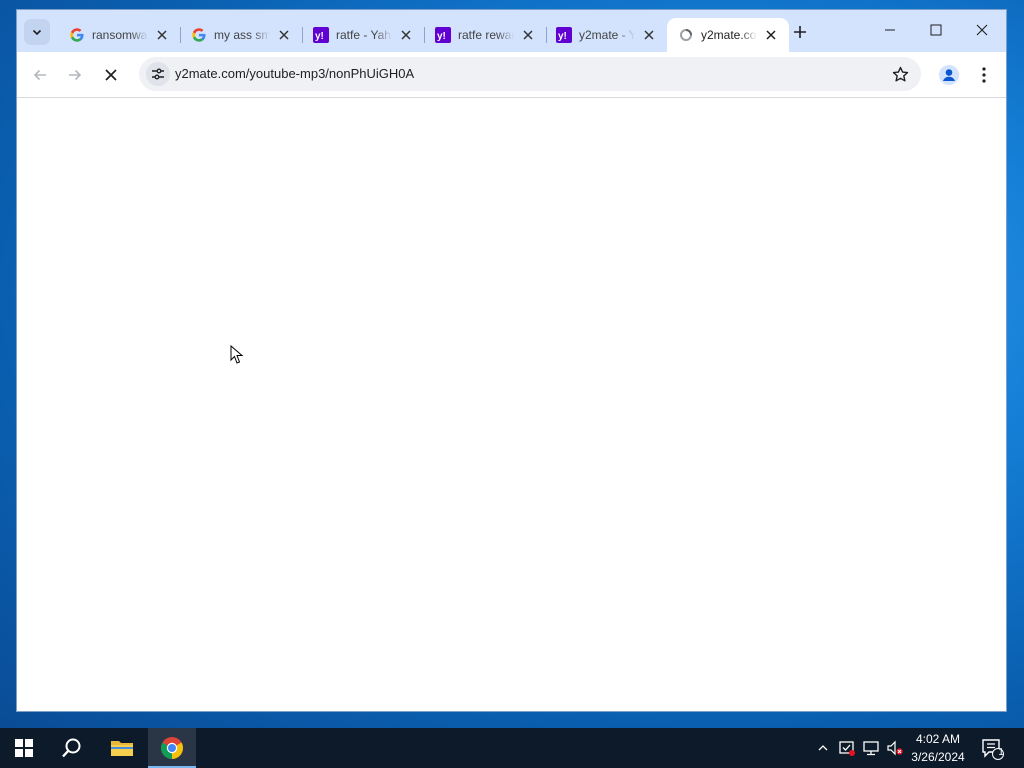  I want to click on tab-ratfe-yahoo: y! ratfe - Yahoo, so click(363, 35).